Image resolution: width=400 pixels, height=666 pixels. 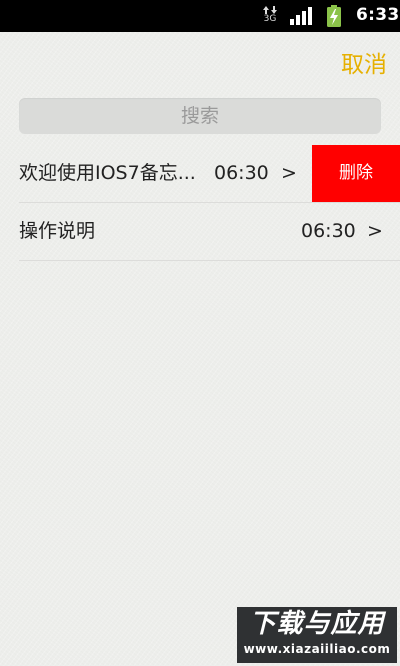 I want to click on cancel-button: 取消, so click(x=364, y=62).